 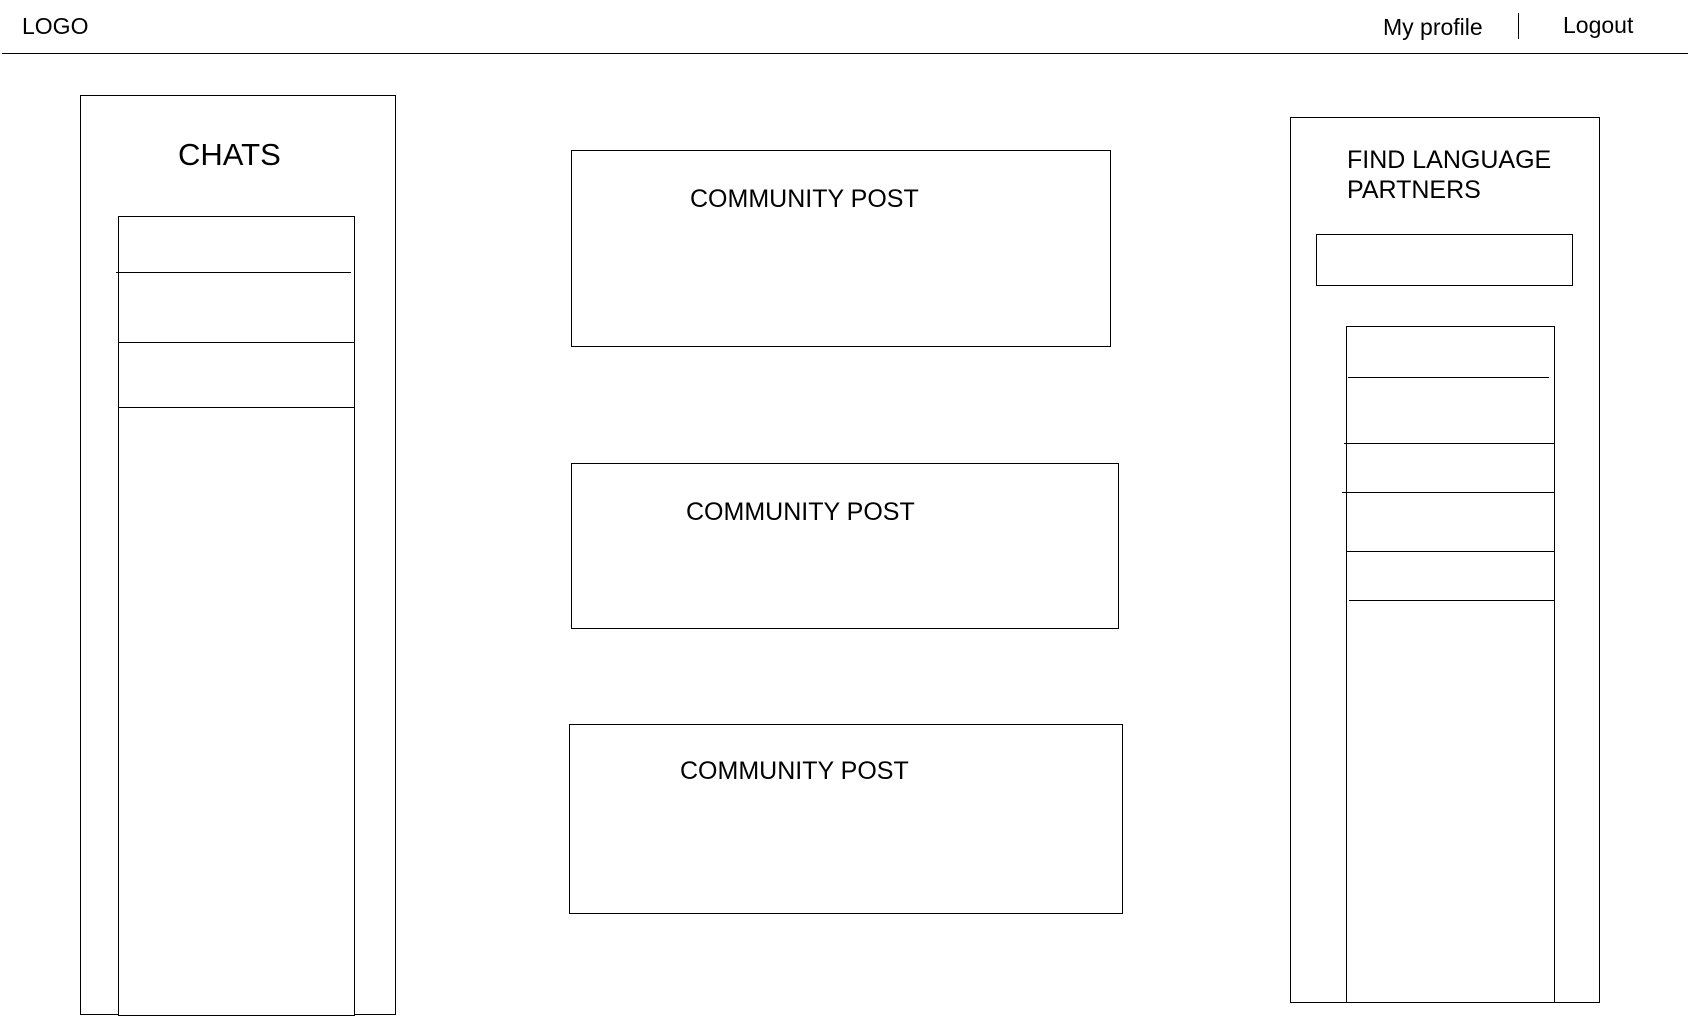 I want to click on chats-title: CHATS, so click(x=229, y=154).